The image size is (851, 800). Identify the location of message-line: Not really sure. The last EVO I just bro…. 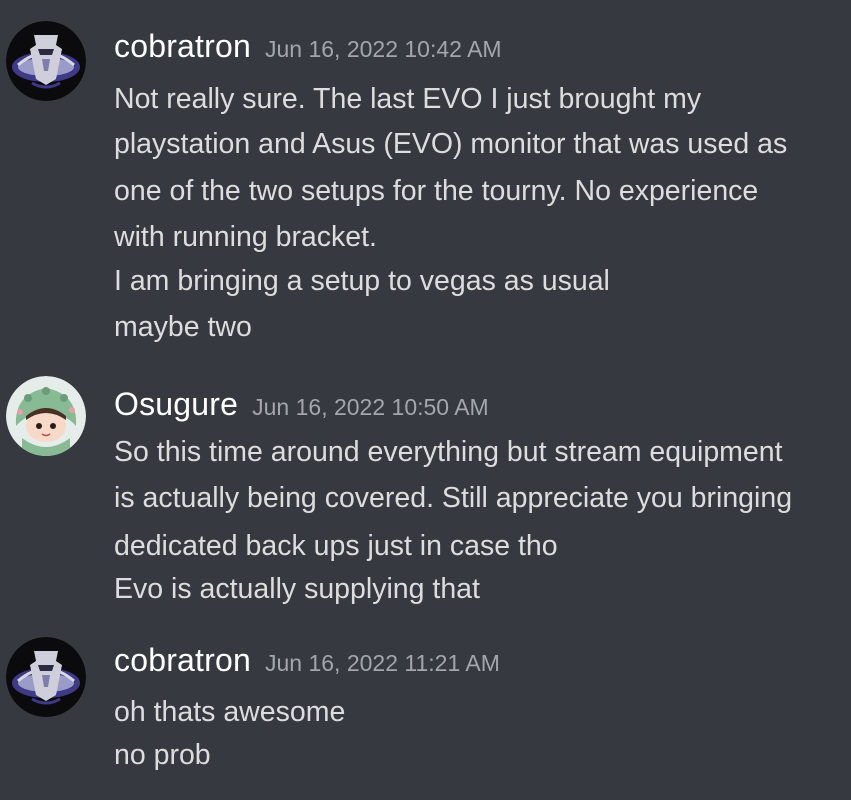
(408, 99).